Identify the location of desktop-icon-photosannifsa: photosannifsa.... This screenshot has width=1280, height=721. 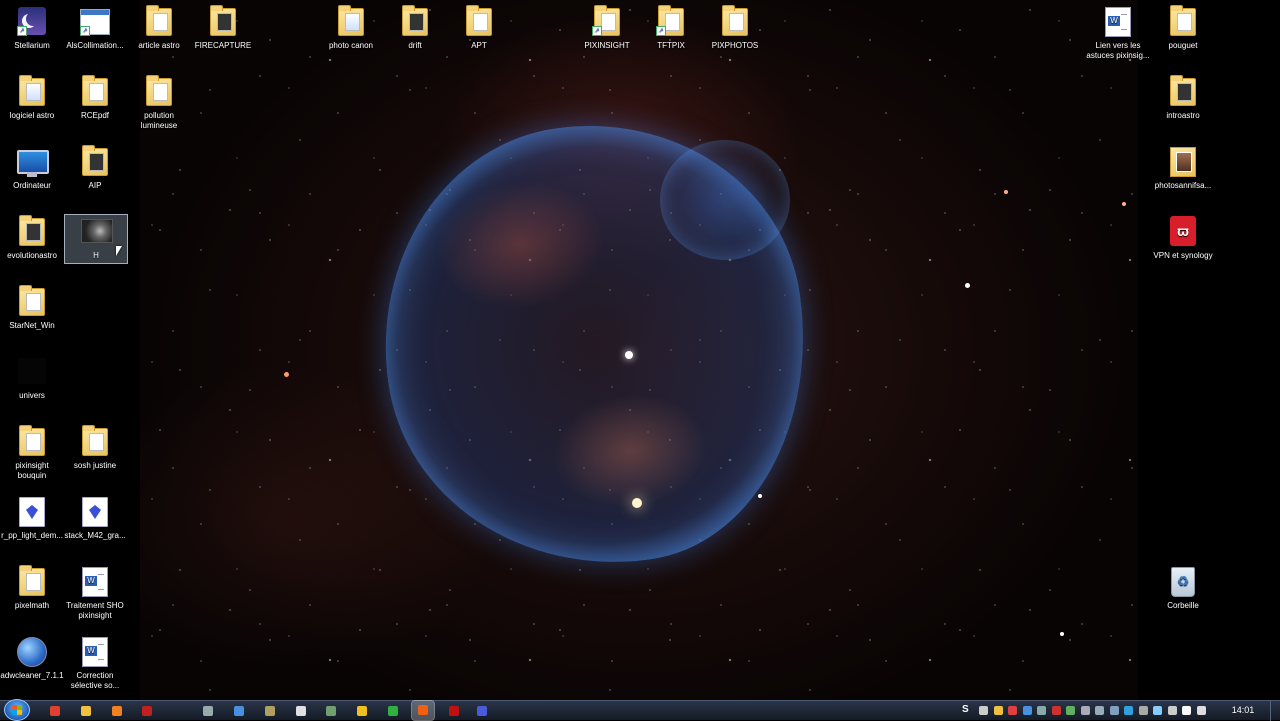
(1183, 173).